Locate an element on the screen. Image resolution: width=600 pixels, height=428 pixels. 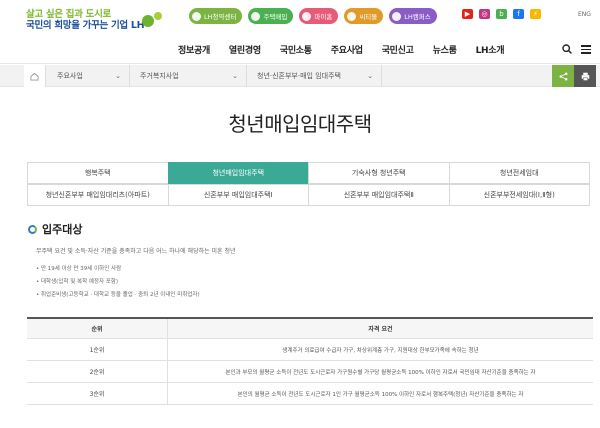
table-header-row: 순위 자격 요건 is located at coordinates (310, 329).